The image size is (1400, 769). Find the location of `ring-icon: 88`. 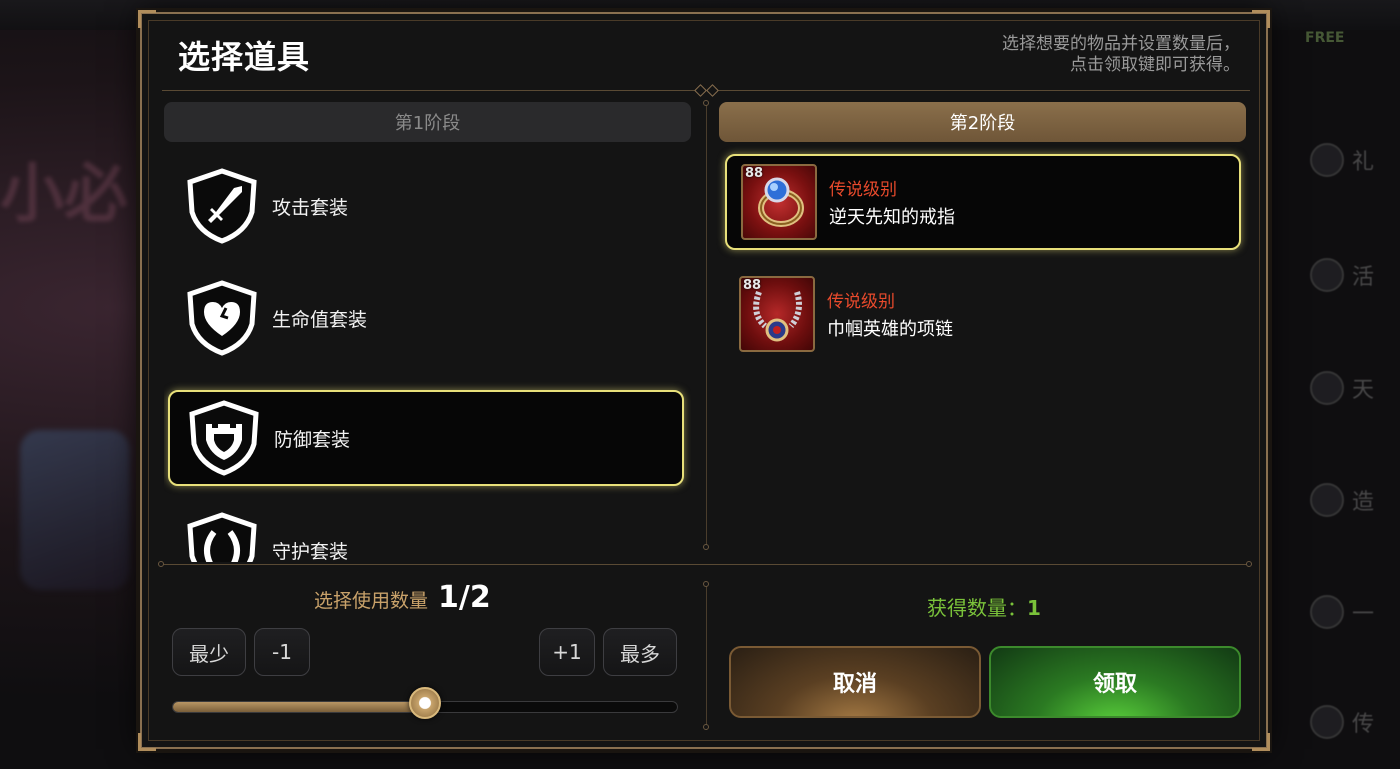

ring-icon: 88 is located at coordinates (779, 202).